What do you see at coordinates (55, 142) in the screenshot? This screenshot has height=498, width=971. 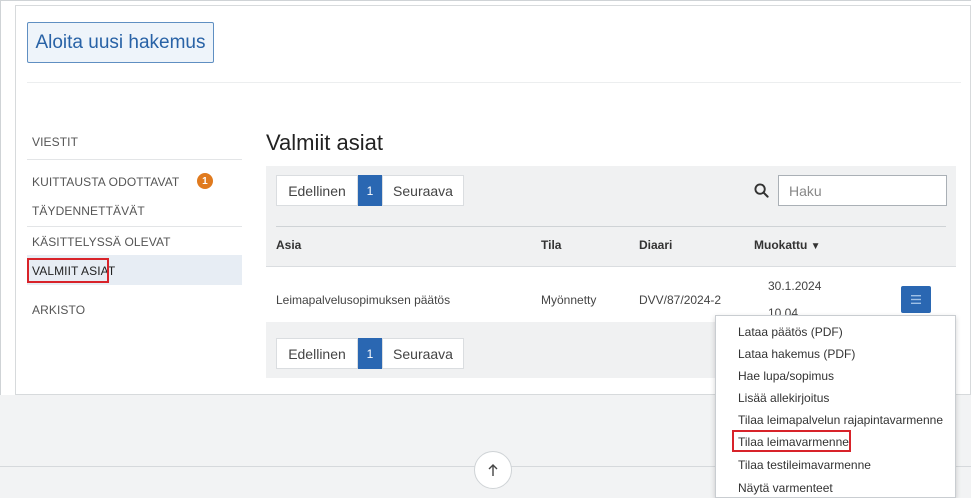 I see `sidebar-item-label: VIESTIT` at bounding box center [55, 142].